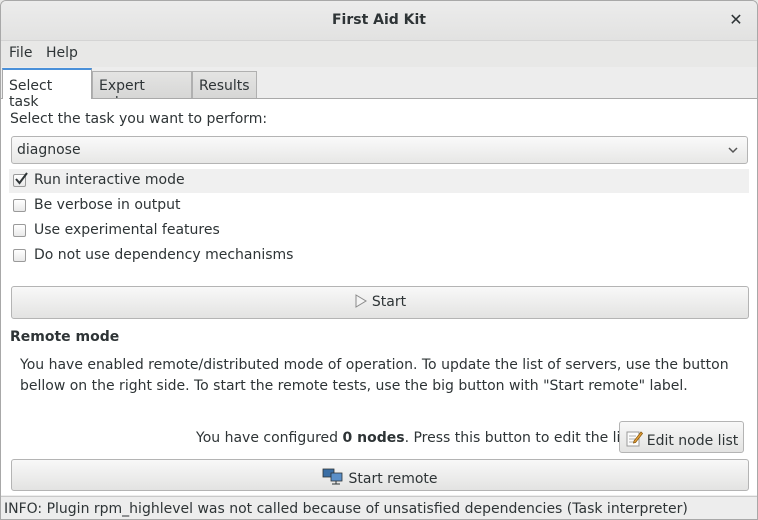  What do you see at coordinates (379, 231) in the screenshot?
I see `option-experimental-features: Use experimental features` at bounding box center [379, 231].